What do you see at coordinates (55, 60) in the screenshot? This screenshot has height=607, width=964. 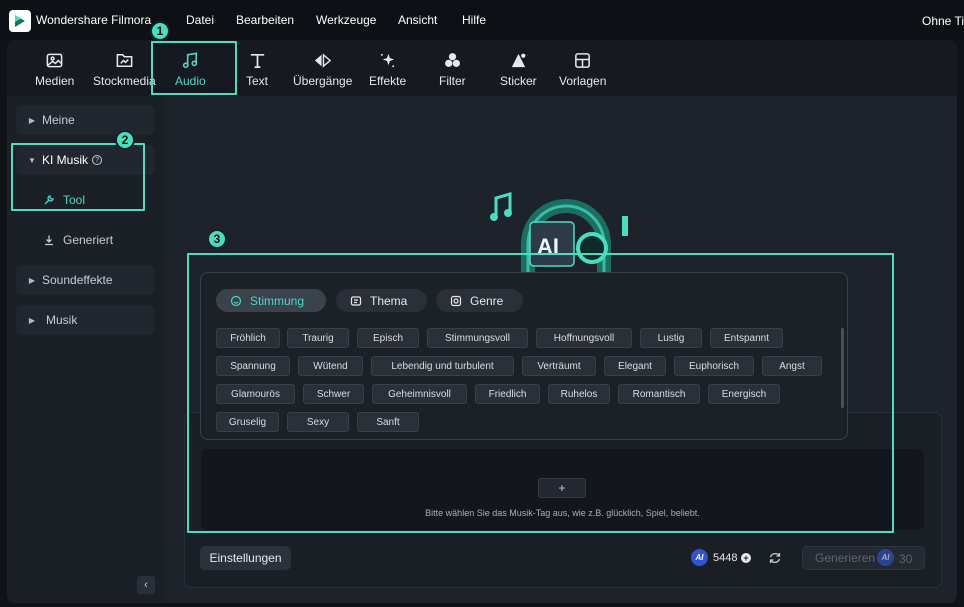 I see `media-icon` at bounding box center [55, 60].